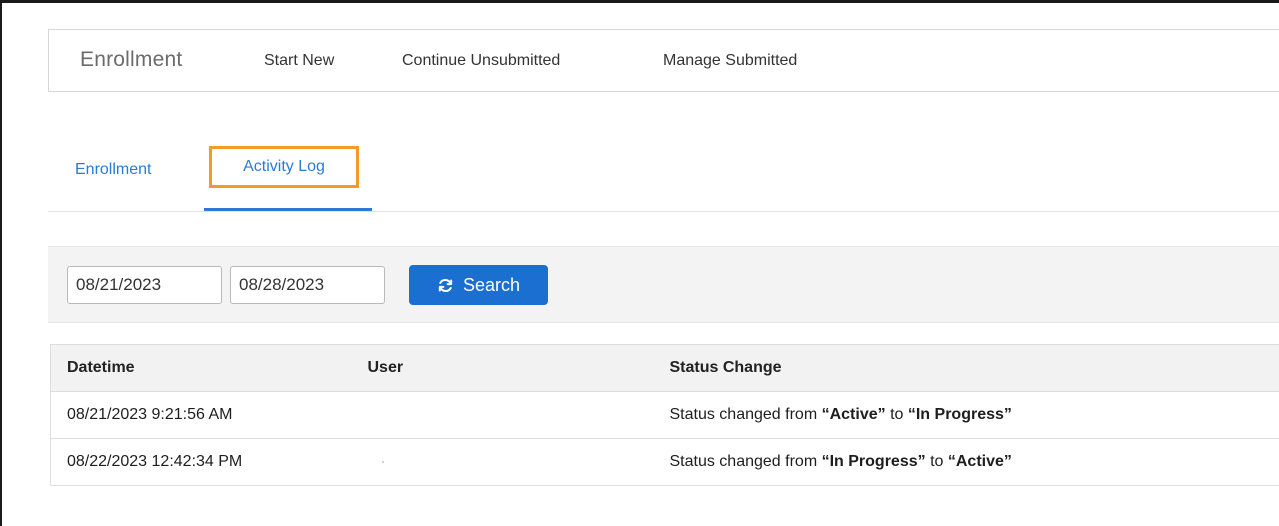 This screenshot has width=1279, height=526. I want to click on tab-bar: Enrollment Activity Log, so click(663, 171).